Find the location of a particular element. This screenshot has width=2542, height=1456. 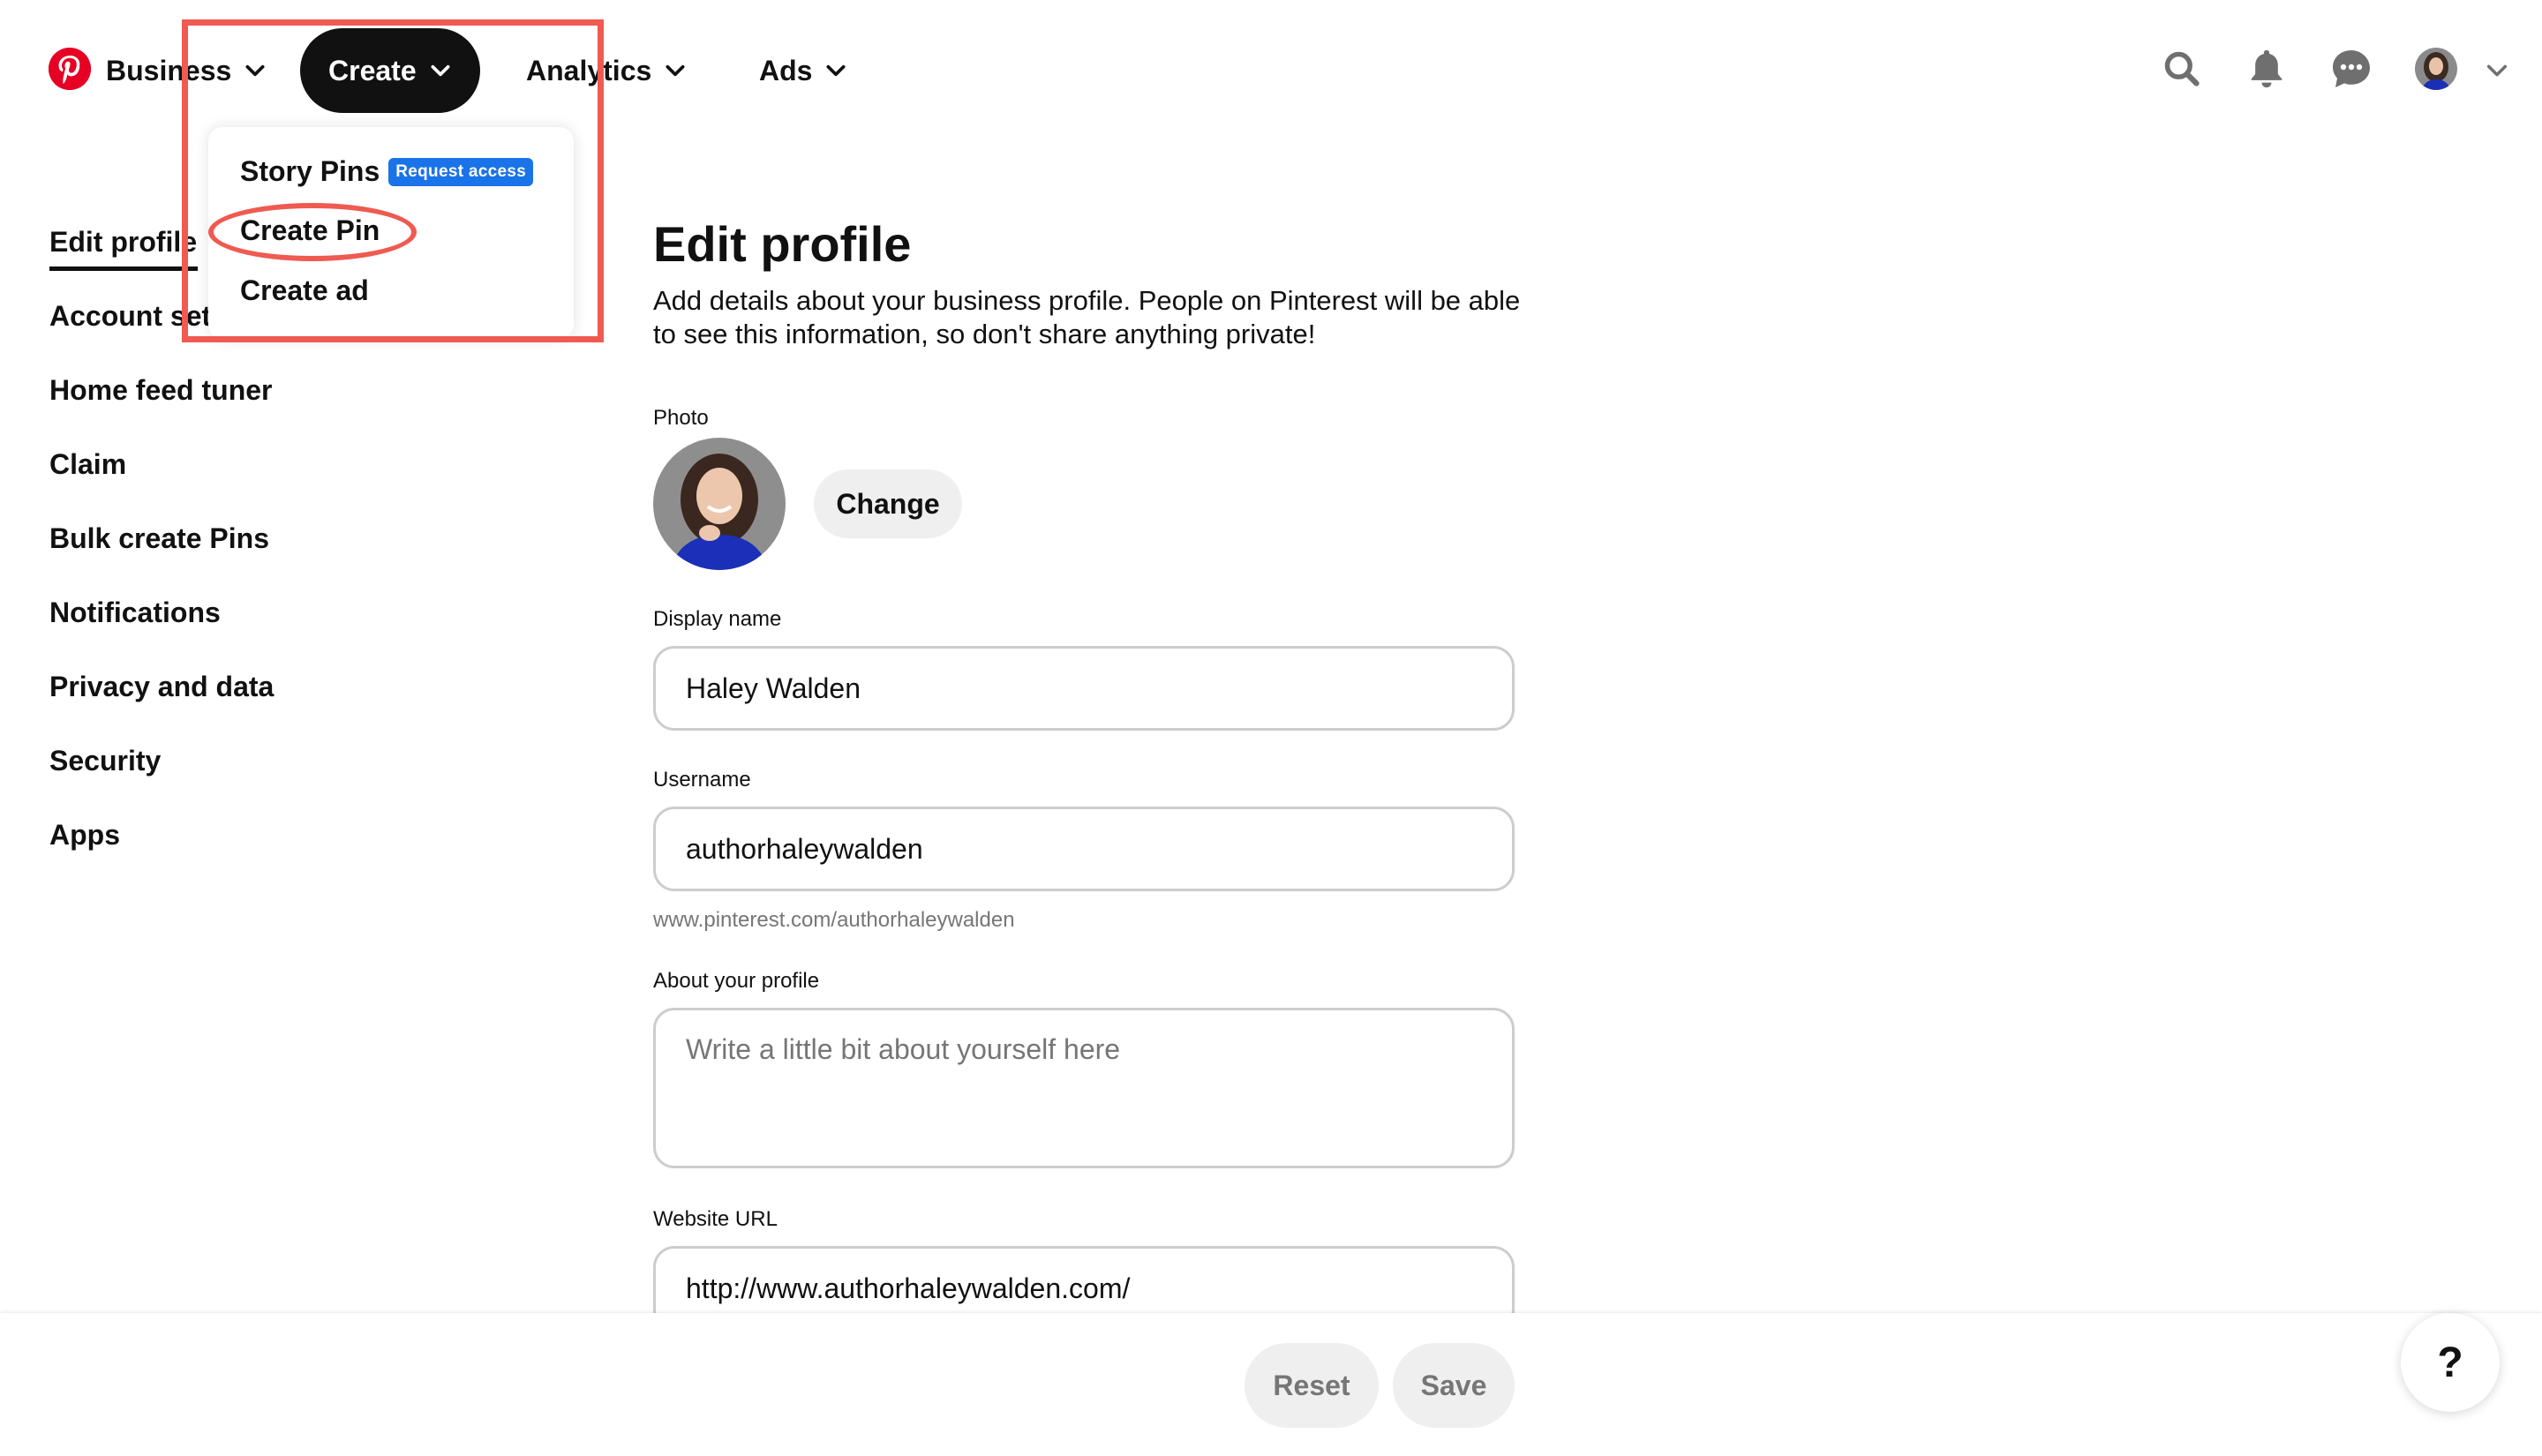

nav-create-label: Create is located at coordinates (372, 70).